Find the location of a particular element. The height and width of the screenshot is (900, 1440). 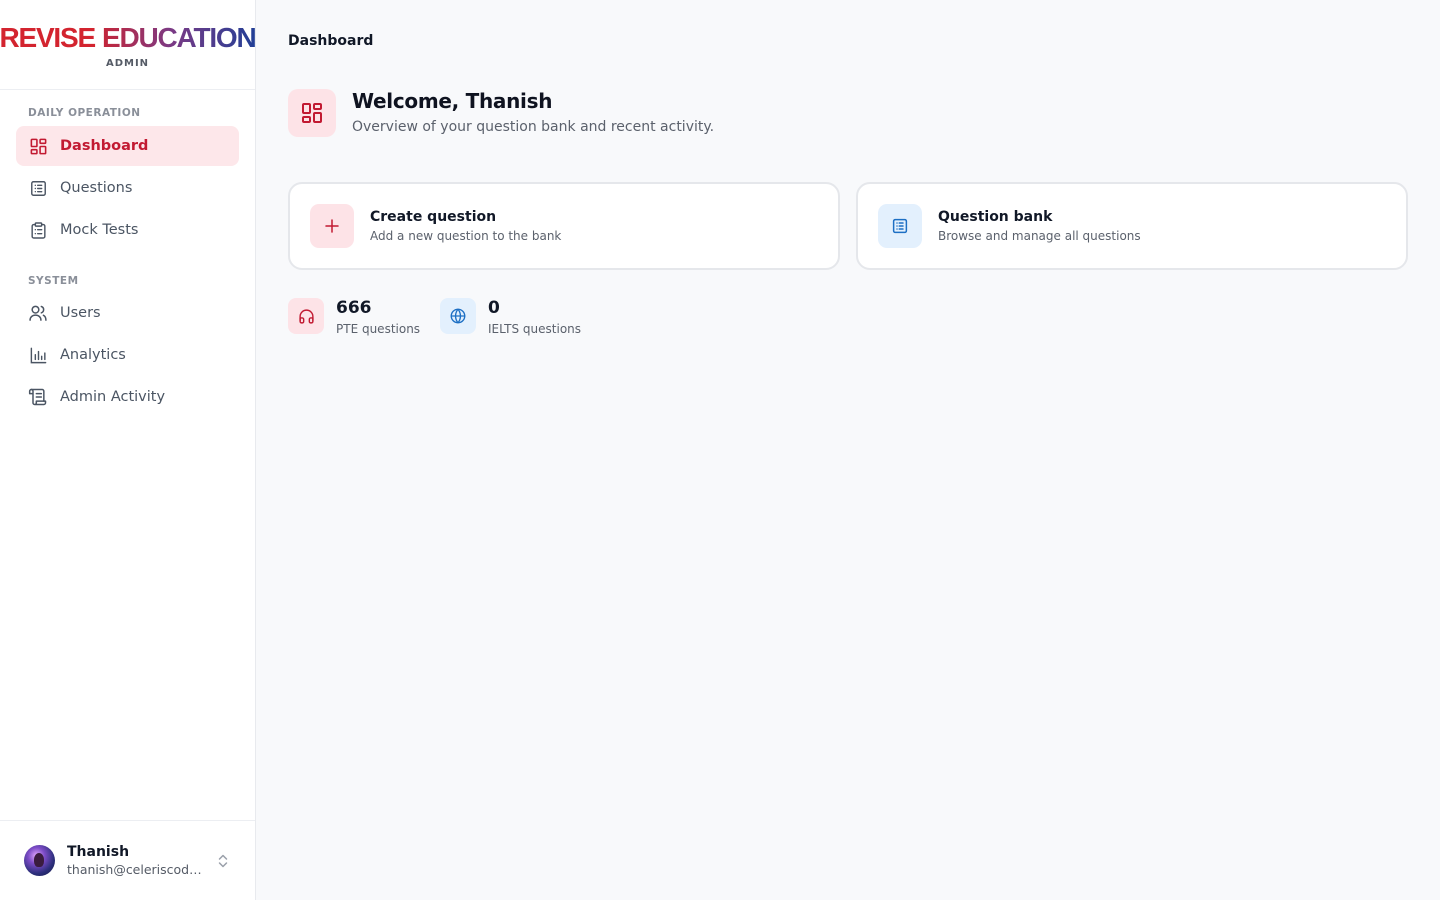

sidebar-item-users: Users is located at coordinates (127, 313).